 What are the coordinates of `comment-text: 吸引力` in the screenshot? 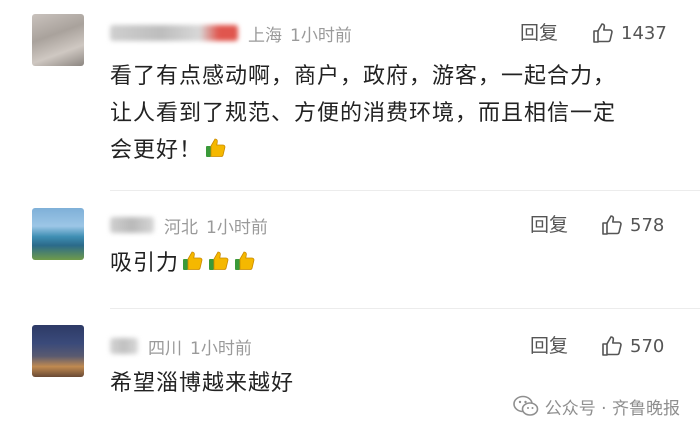 It's located at (390, 263).